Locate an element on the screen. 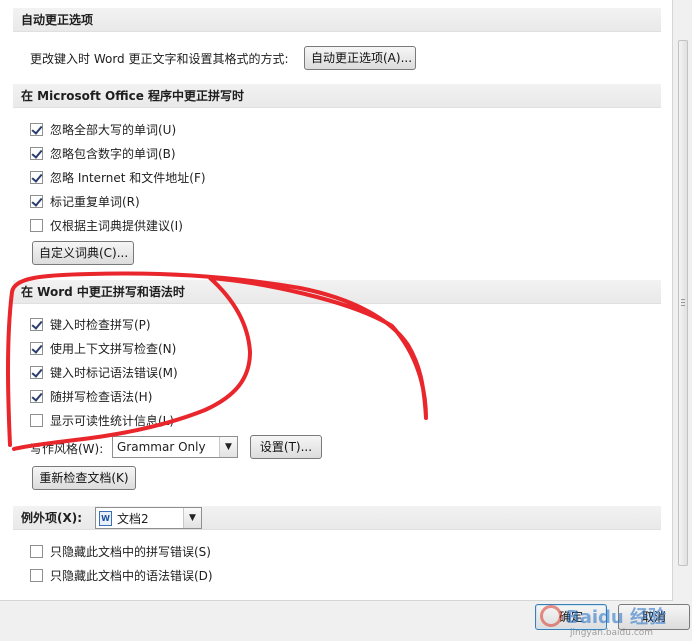 The width and height of the screenshot is (692, 641). option-mark-grammar: 键入时标记语法错误(M) is located at coordinates (104, 372).